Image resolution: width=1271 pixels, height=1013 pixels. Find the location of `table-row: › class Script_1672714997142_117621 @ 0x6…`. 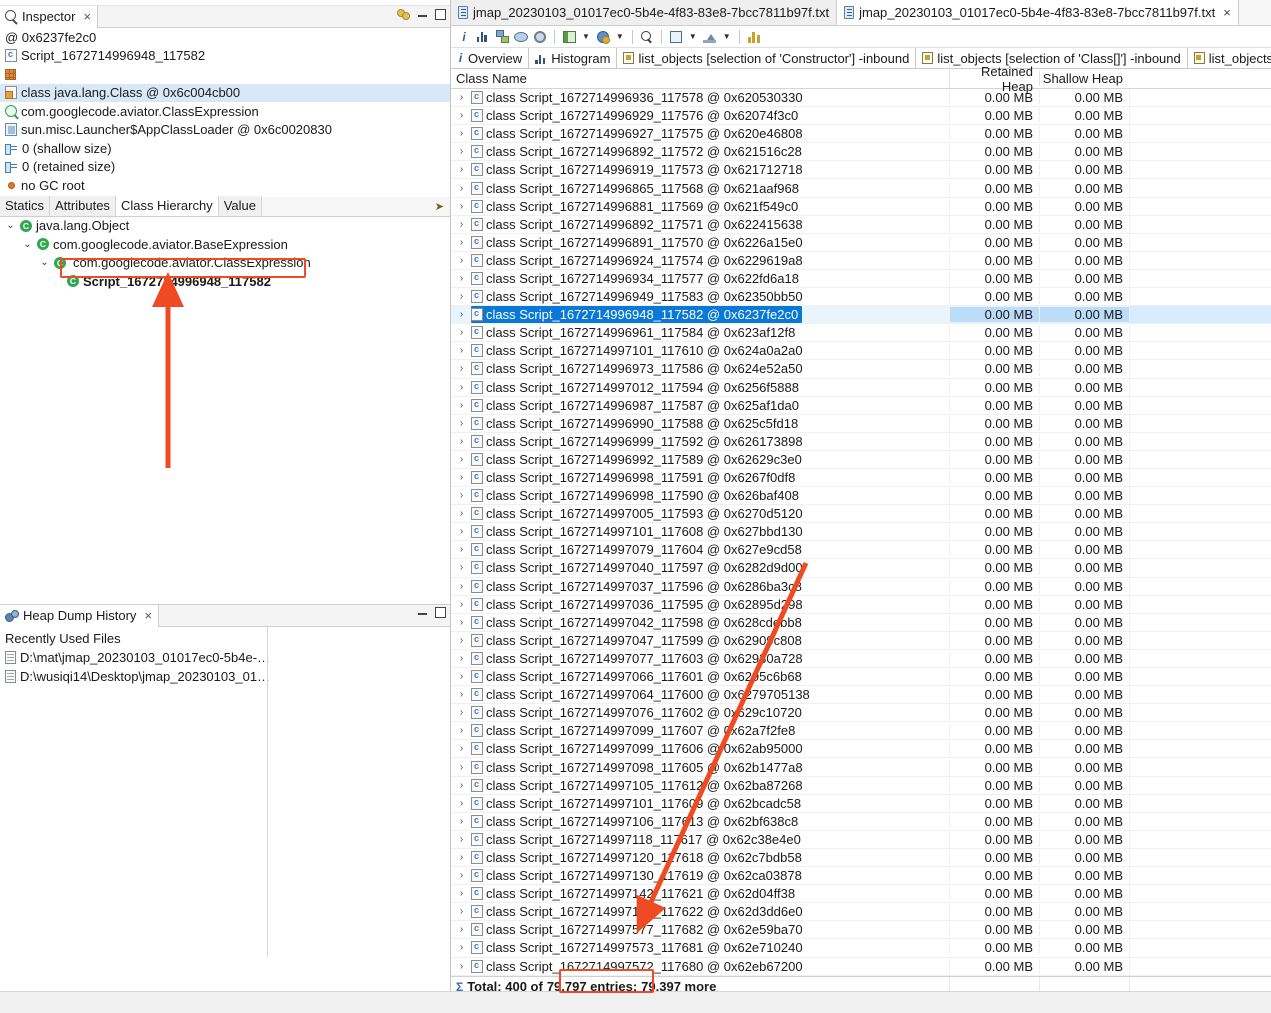

table-row: › class Script_1672714997142_117621 @ 0x6… is located at coordinates (861, 894).